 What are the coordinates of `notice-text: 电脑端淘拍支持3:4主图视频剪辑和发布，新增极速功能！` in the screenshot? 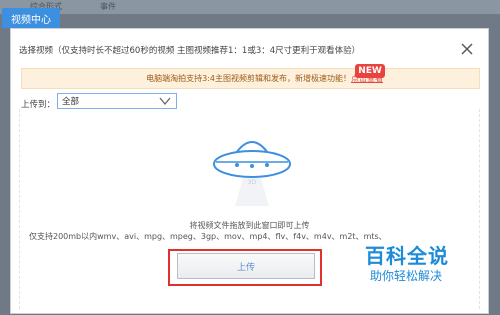 It's located at (248, 78).